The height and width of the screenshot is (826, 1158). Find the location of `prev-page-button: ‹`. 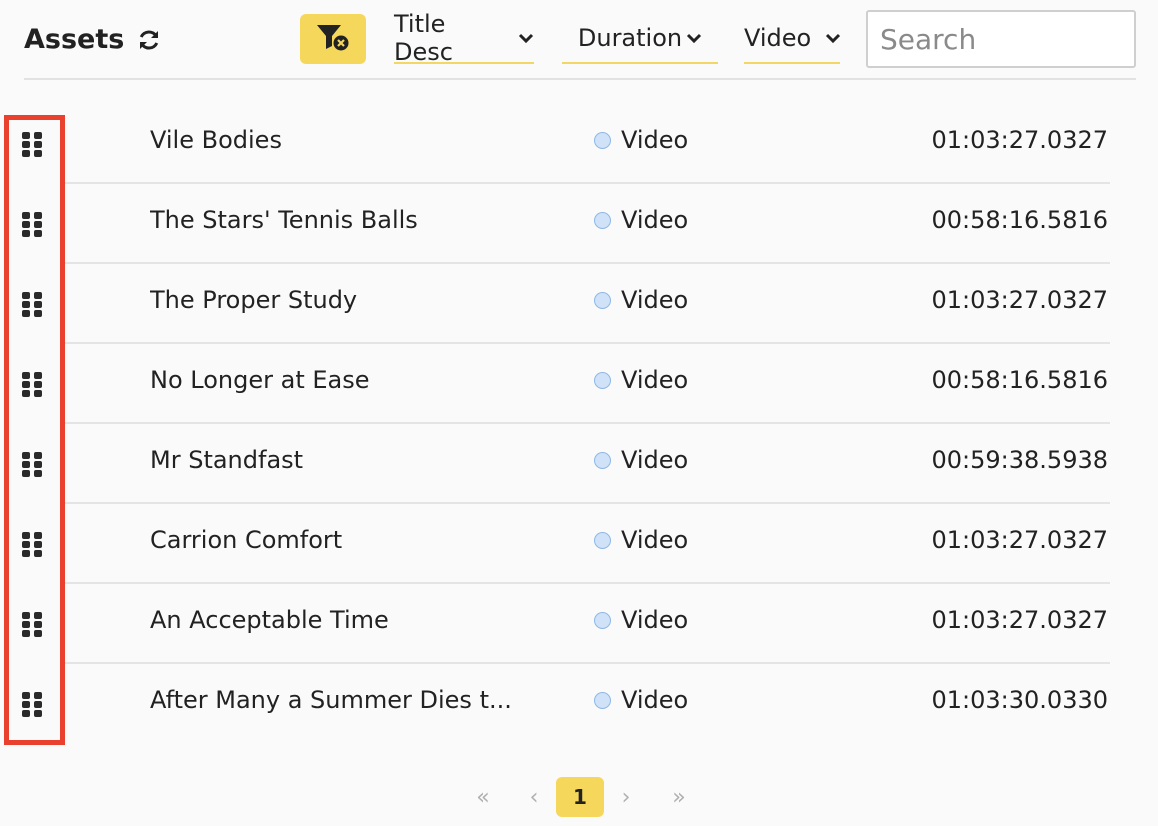

prev-page-button: ‹ is located at coordinates (534, 797).